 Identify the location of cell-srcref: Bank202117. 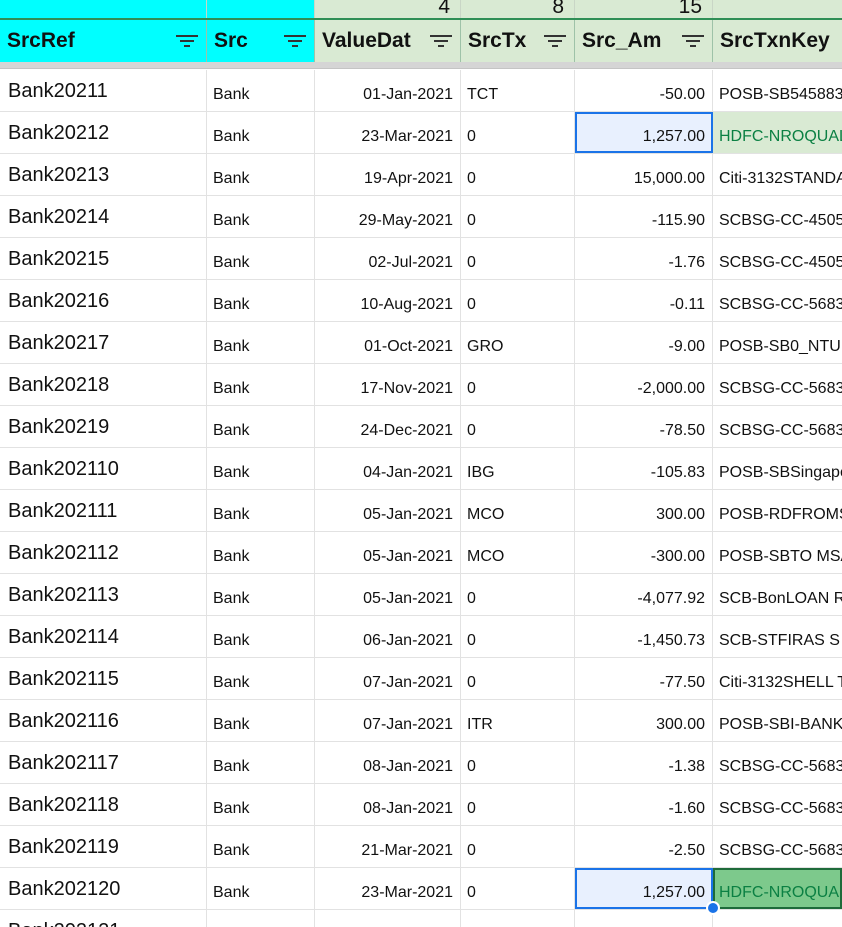
(103, 762).